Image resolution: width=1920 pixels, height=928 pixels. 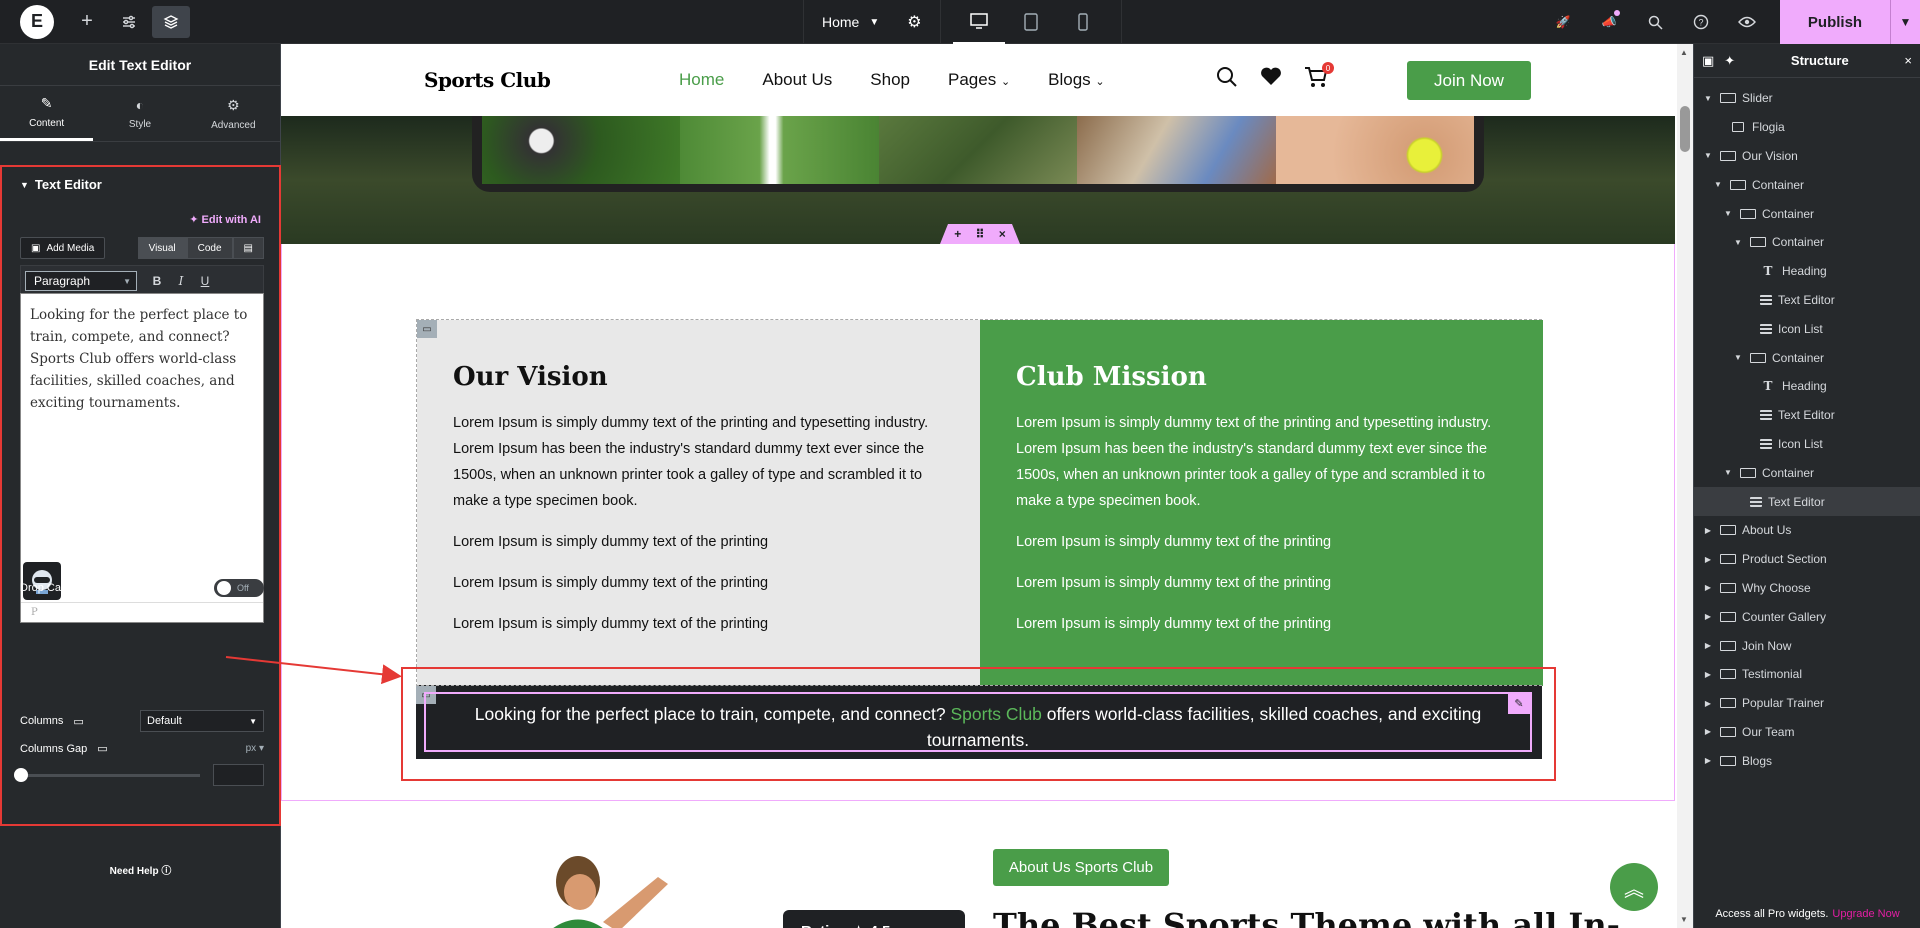 I want to click on cart-icon: 0, so click(x=1319, y=75).